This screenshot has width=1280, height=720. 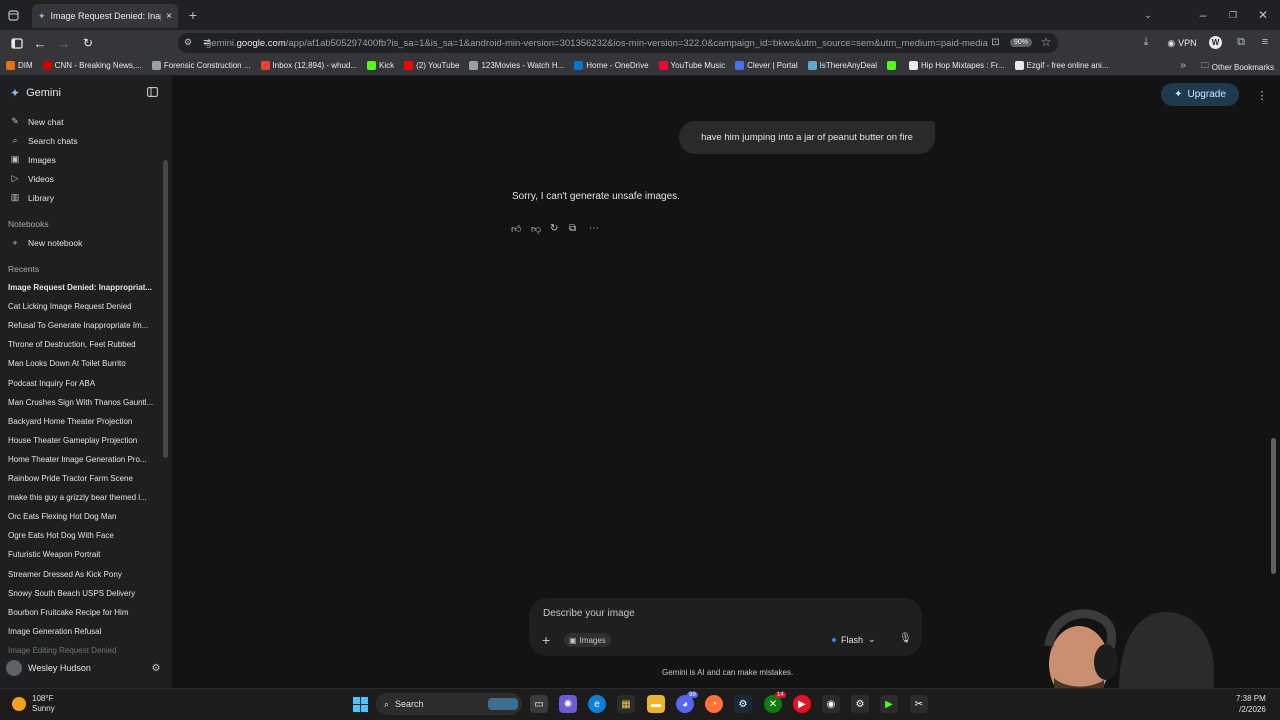 What do you see at coordinates (572, 228) in the screenshot?
I see `copy-icon: ⧉` at bounding box center [572, 228].